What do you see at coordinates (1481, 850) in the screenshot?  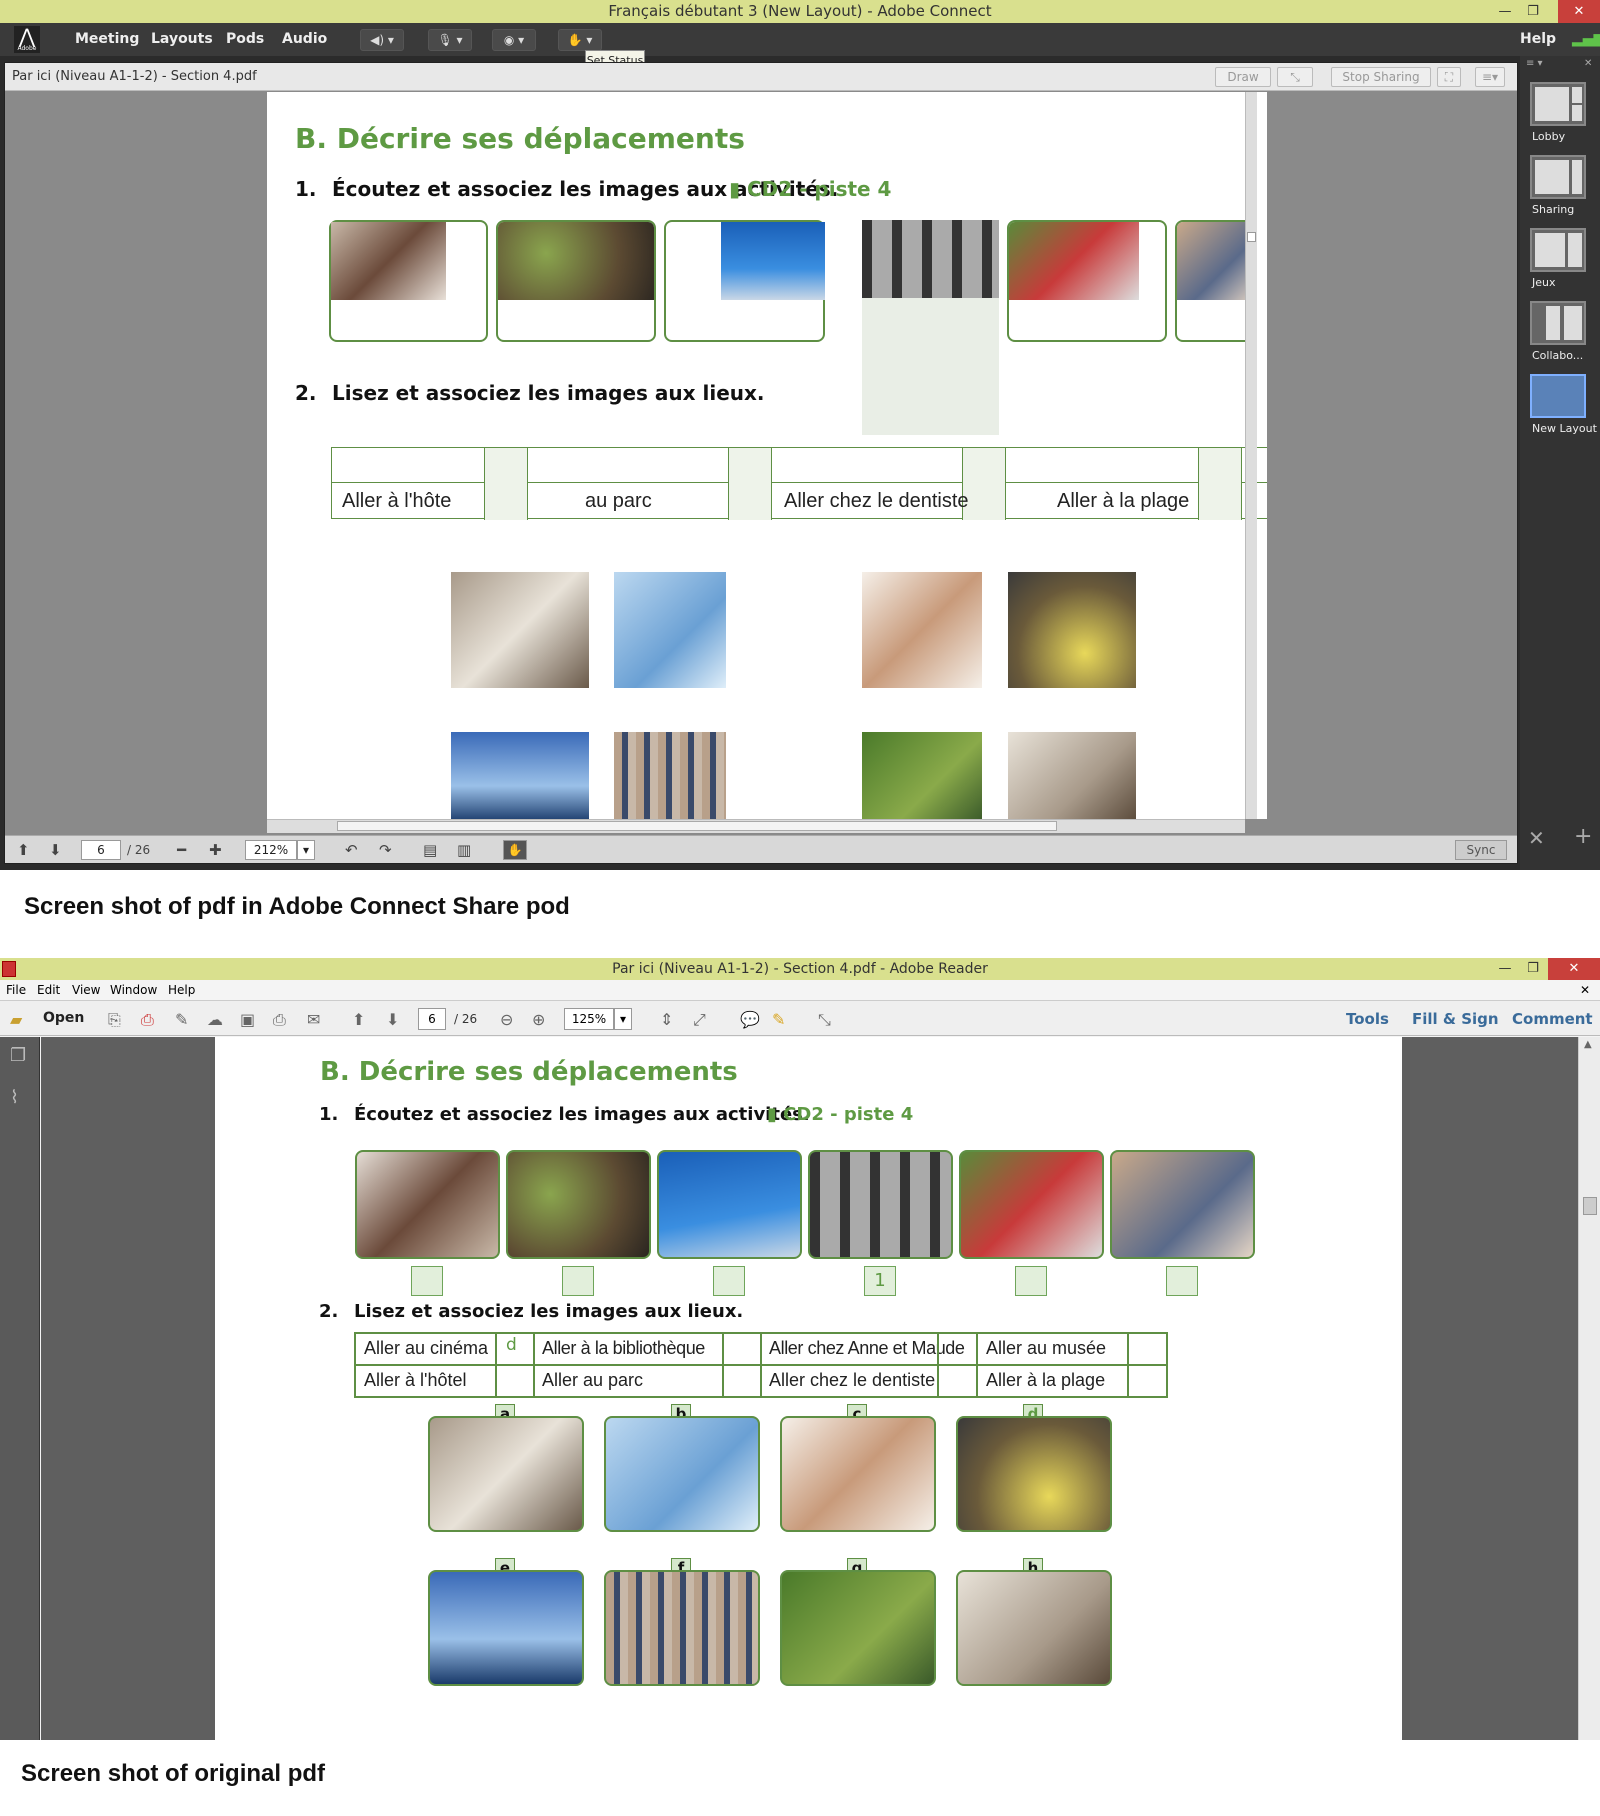 I see `sync-button: Sync` at bounding box center [1481, 850].